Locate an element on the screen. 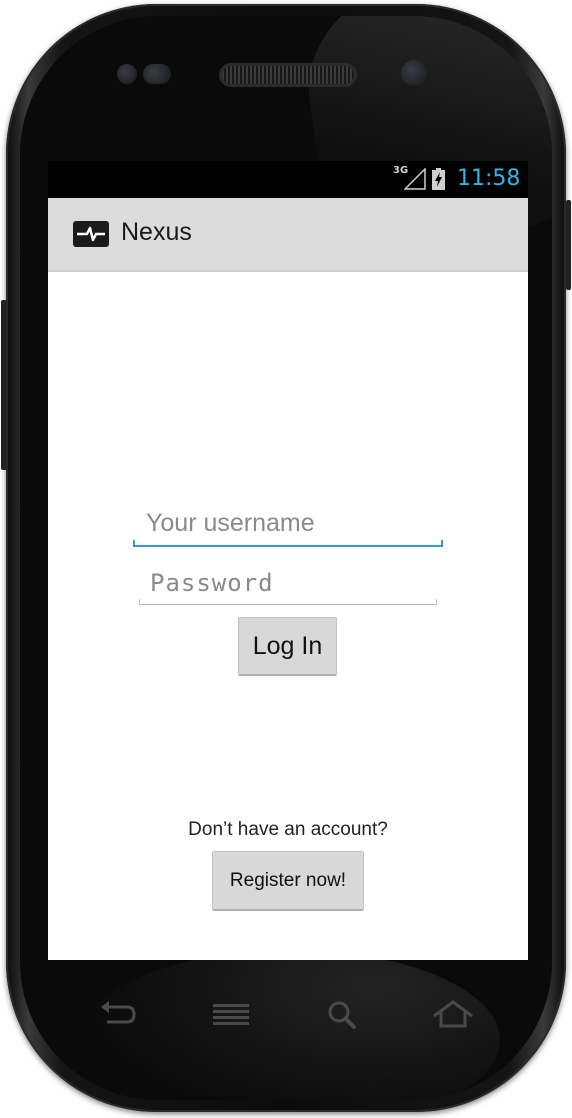 Image resolution: width=572 pixels, height=1118 pixels. password-underline-right is located at coordinates (436, 602).